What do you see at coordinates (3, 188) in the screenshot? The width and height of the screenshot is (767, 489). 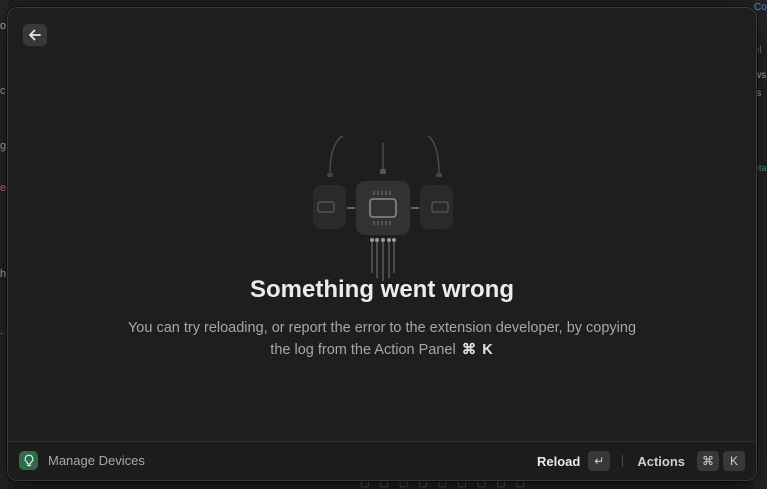 I see `bg-text-fragment: e` at bounding box center [3, 188].